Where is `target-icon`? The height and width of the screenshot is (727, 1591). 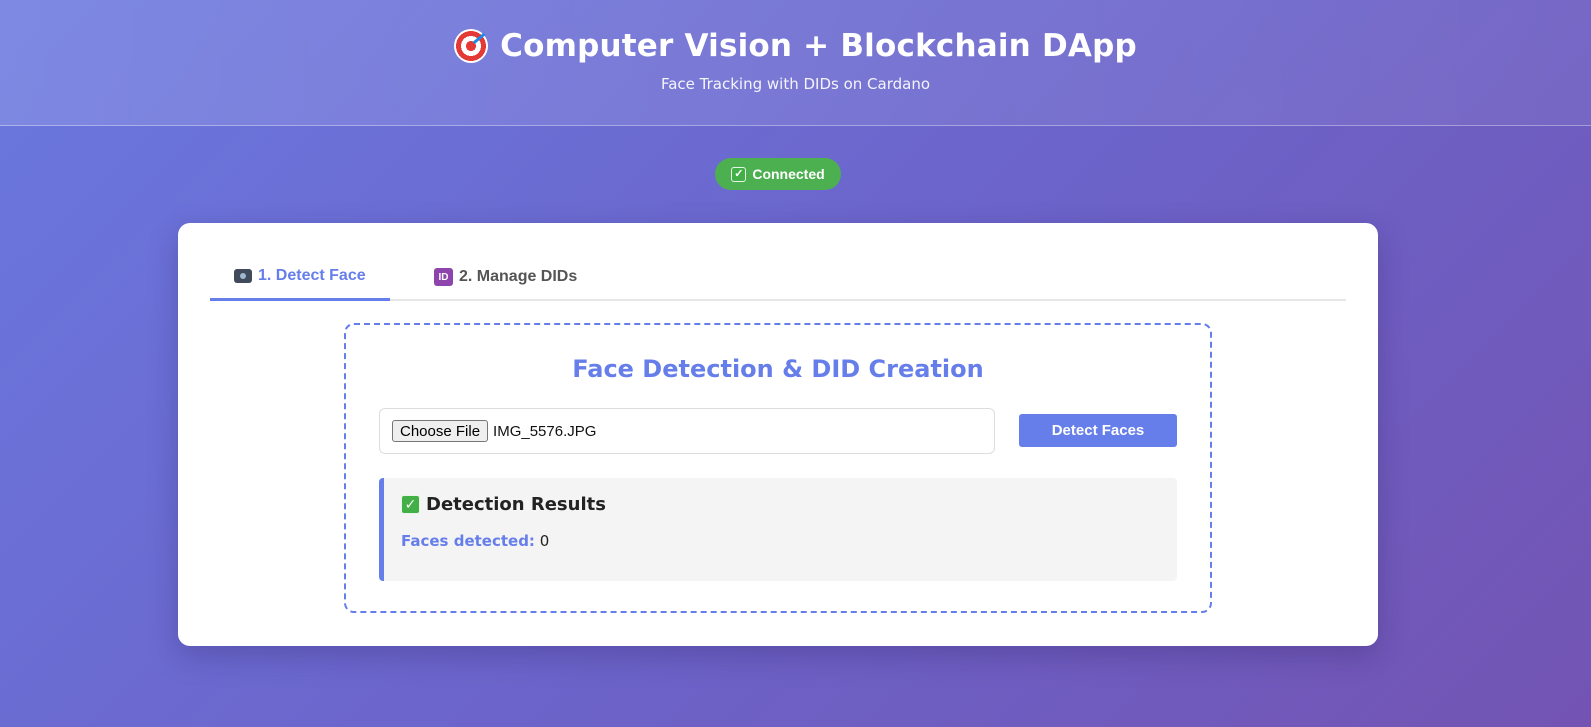 target-icon is located at coordinates (471, 46).